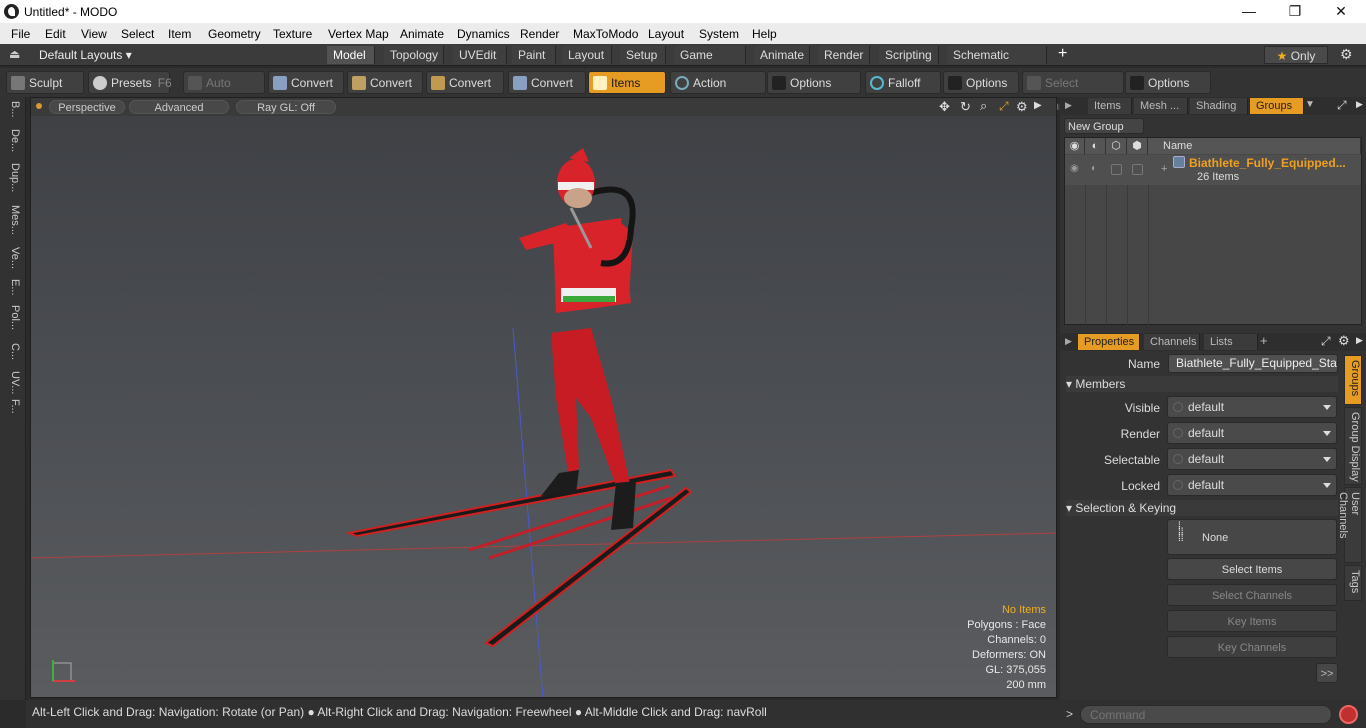 This screenshot has height=728, width=1366. Describe the element at coordinates (1264, 340) in the screenshot. I see `add-tab-icon: +` at that location.